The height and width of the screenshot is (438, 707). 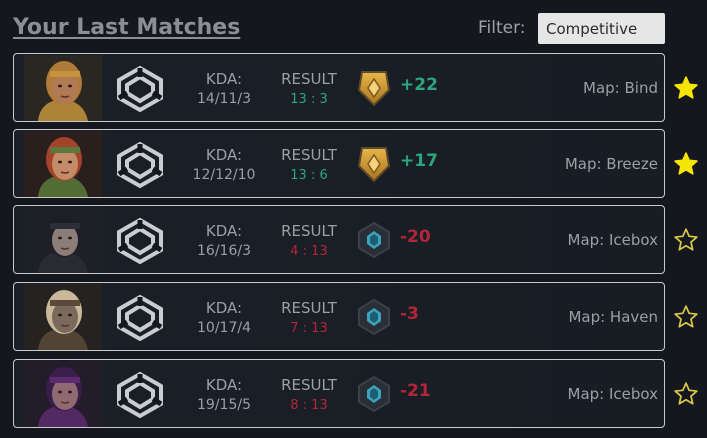 I want to click on kda-value: 14/11/3, so click(x=224, y=99).